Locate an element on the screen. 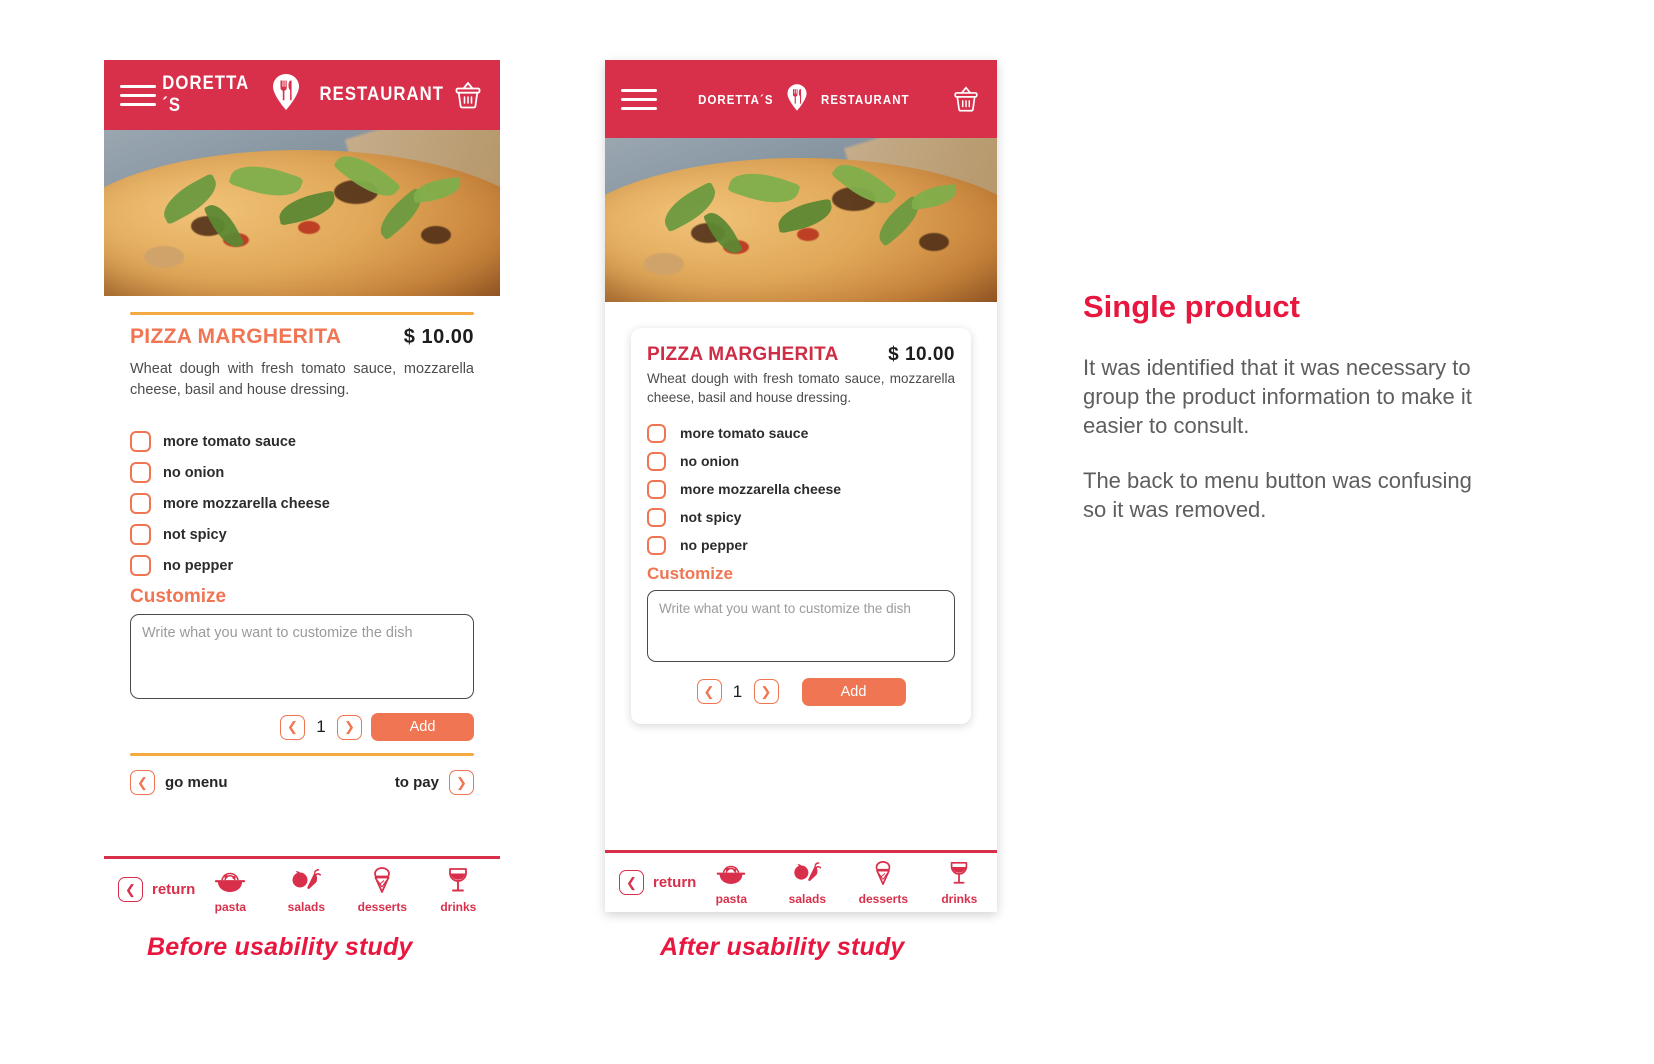  brand-logo-after: DORETTA´S RESTAURANT is located at coordinates (804, 99).